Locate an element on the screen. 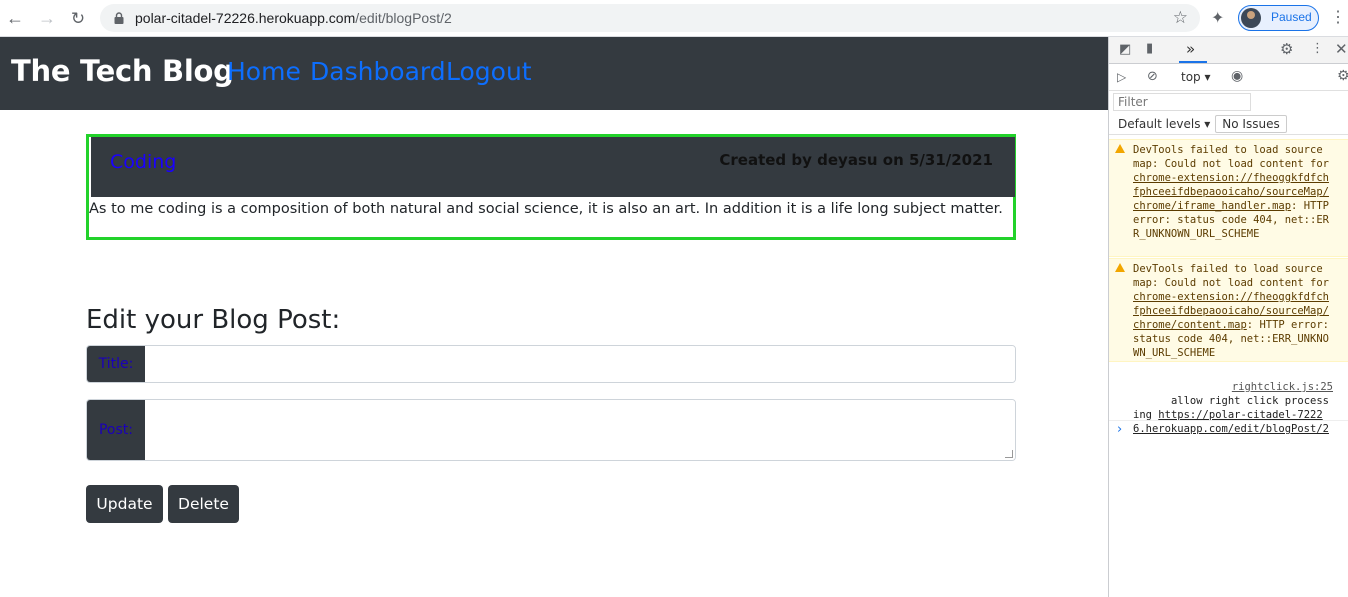 The image size is (1348, 597). live-expression-eye-icon: ◉ is located at coordinates (1237, 76).